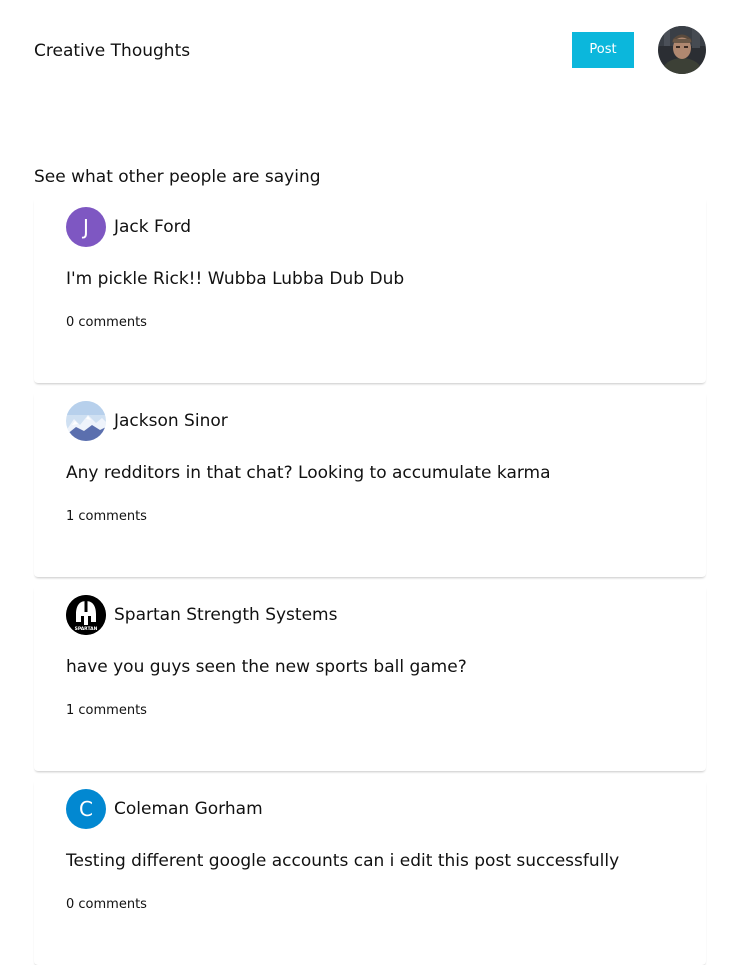 The image size is (730, 965). What do you see at coordinates (171, 421) in the screenshot?
I see `author-name: Jackson Sinor` at bounding box center [171, 421].